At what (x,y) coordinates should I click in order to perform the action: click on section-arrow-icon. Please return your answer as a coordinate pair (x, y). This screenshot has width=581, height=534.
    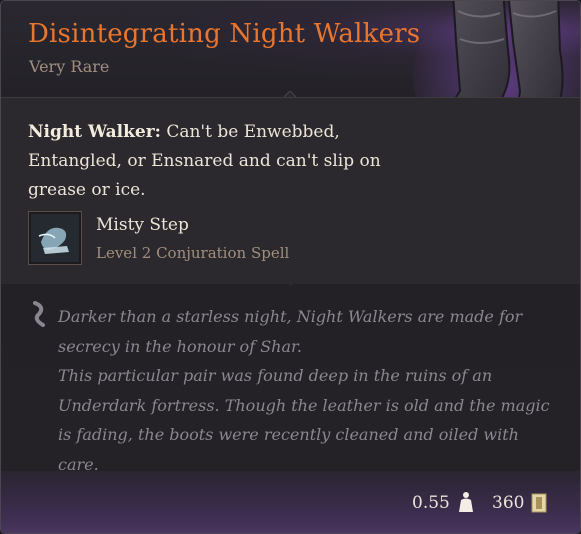
    Looking at the image, I should click on (291, 283).